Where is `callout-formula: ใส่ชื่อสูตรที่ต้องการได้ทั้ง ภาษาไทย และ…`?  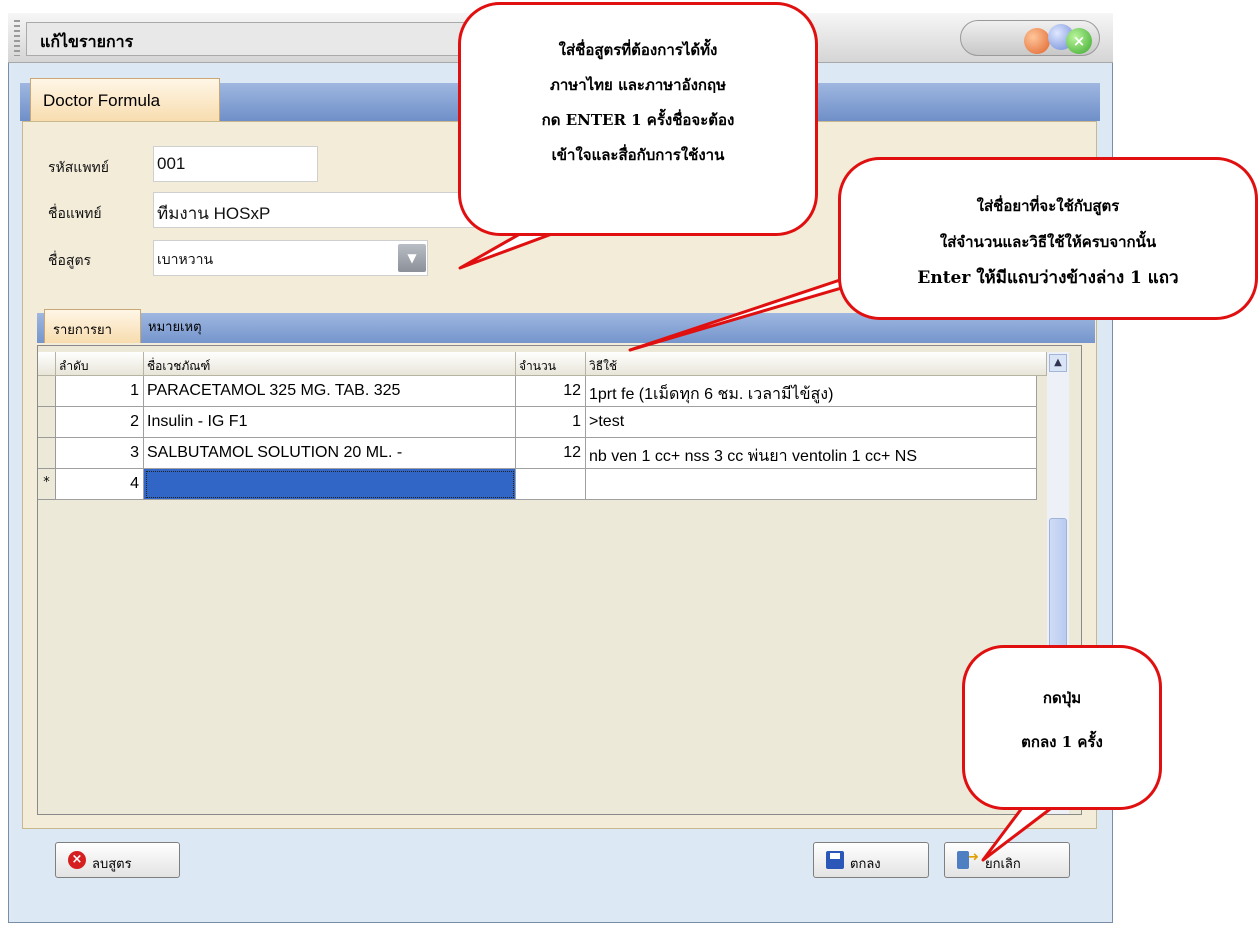 callout-formula: ใส่ชื่อสูตรที่ต้องการได้ทั้ง ภาษาไทย และ… is located at coordinates (638, 119).